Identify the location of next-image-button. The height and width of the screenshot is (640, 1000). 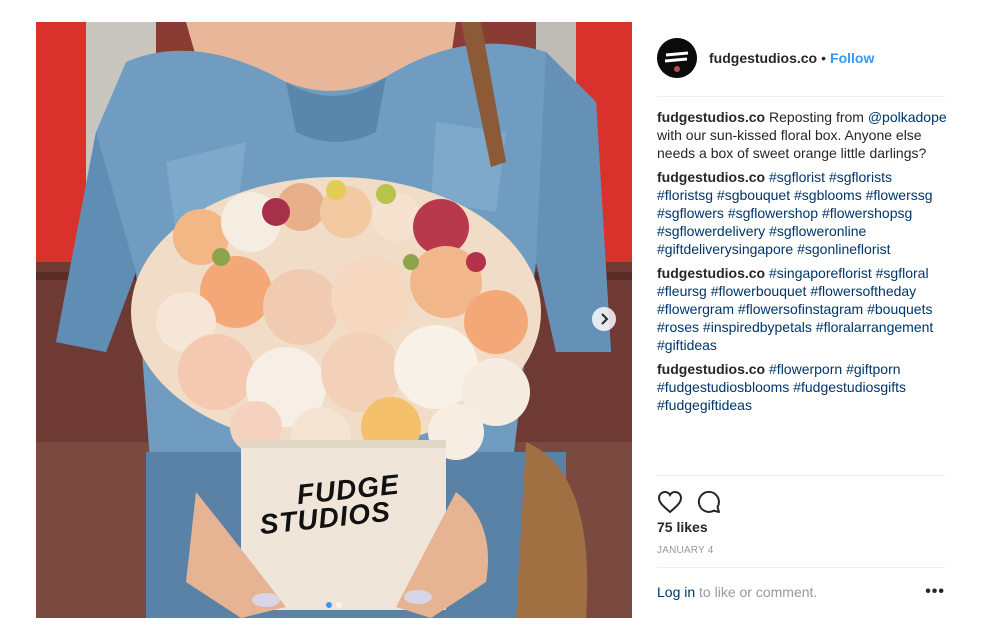
(604, 319).